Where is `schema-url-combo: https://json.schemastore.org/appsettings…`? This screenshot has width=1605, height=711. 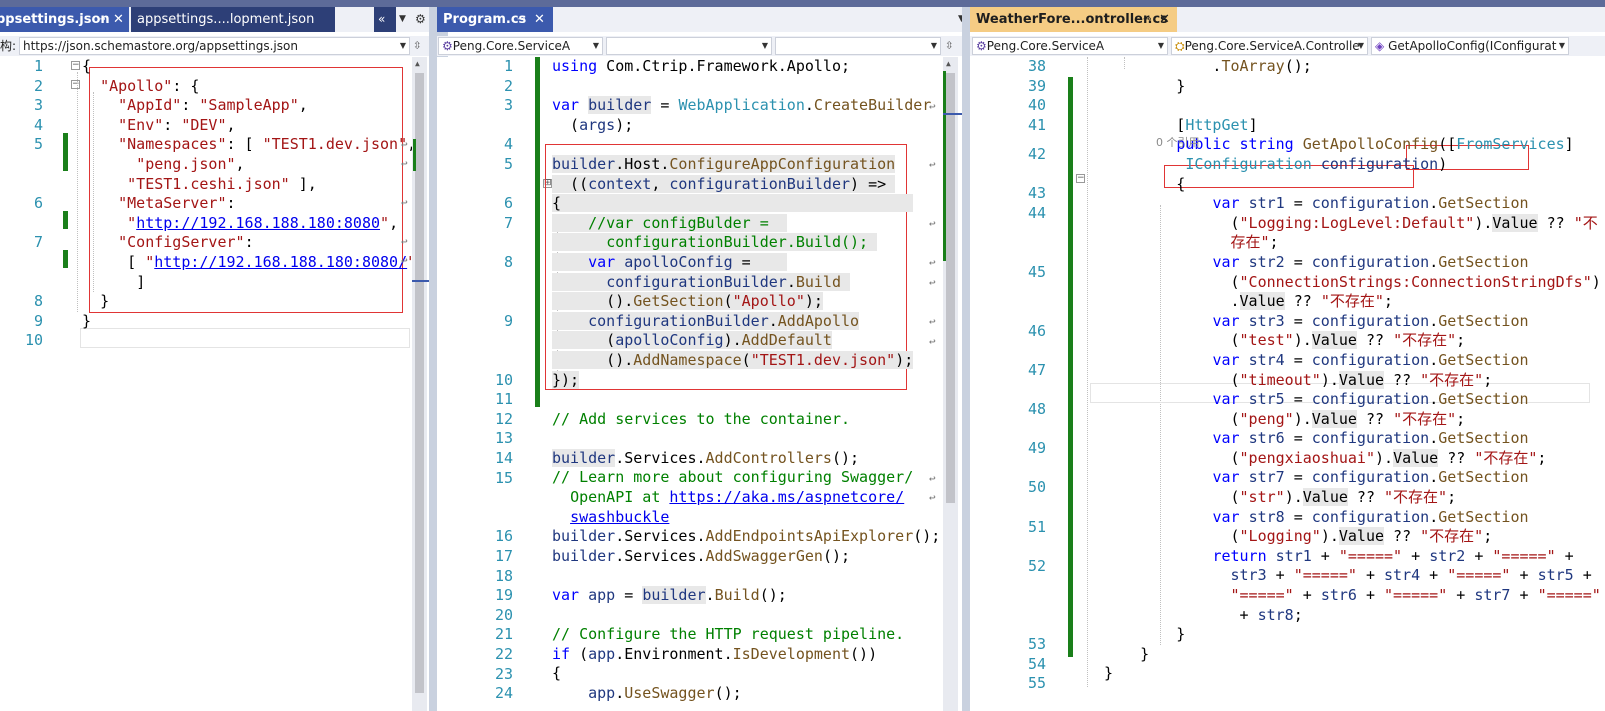 schema-url-combo: https://json.schemastore.org/appsettings… is located at coordinates (214, 46).